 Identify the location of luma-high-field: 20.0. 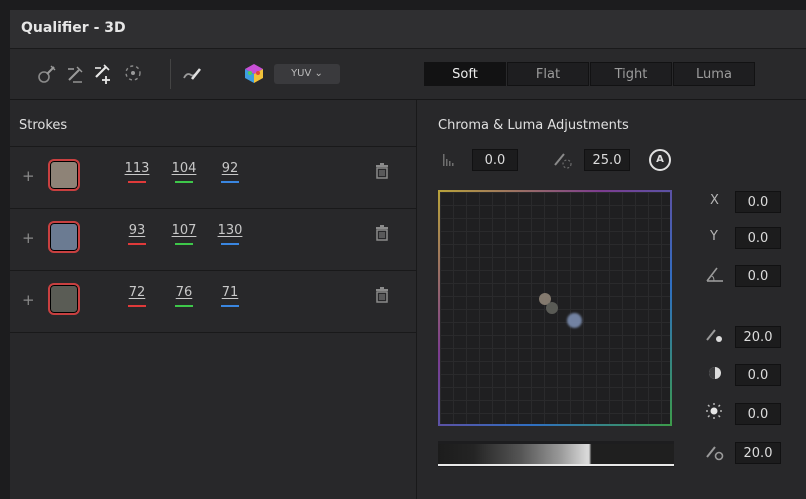
(758, 337).